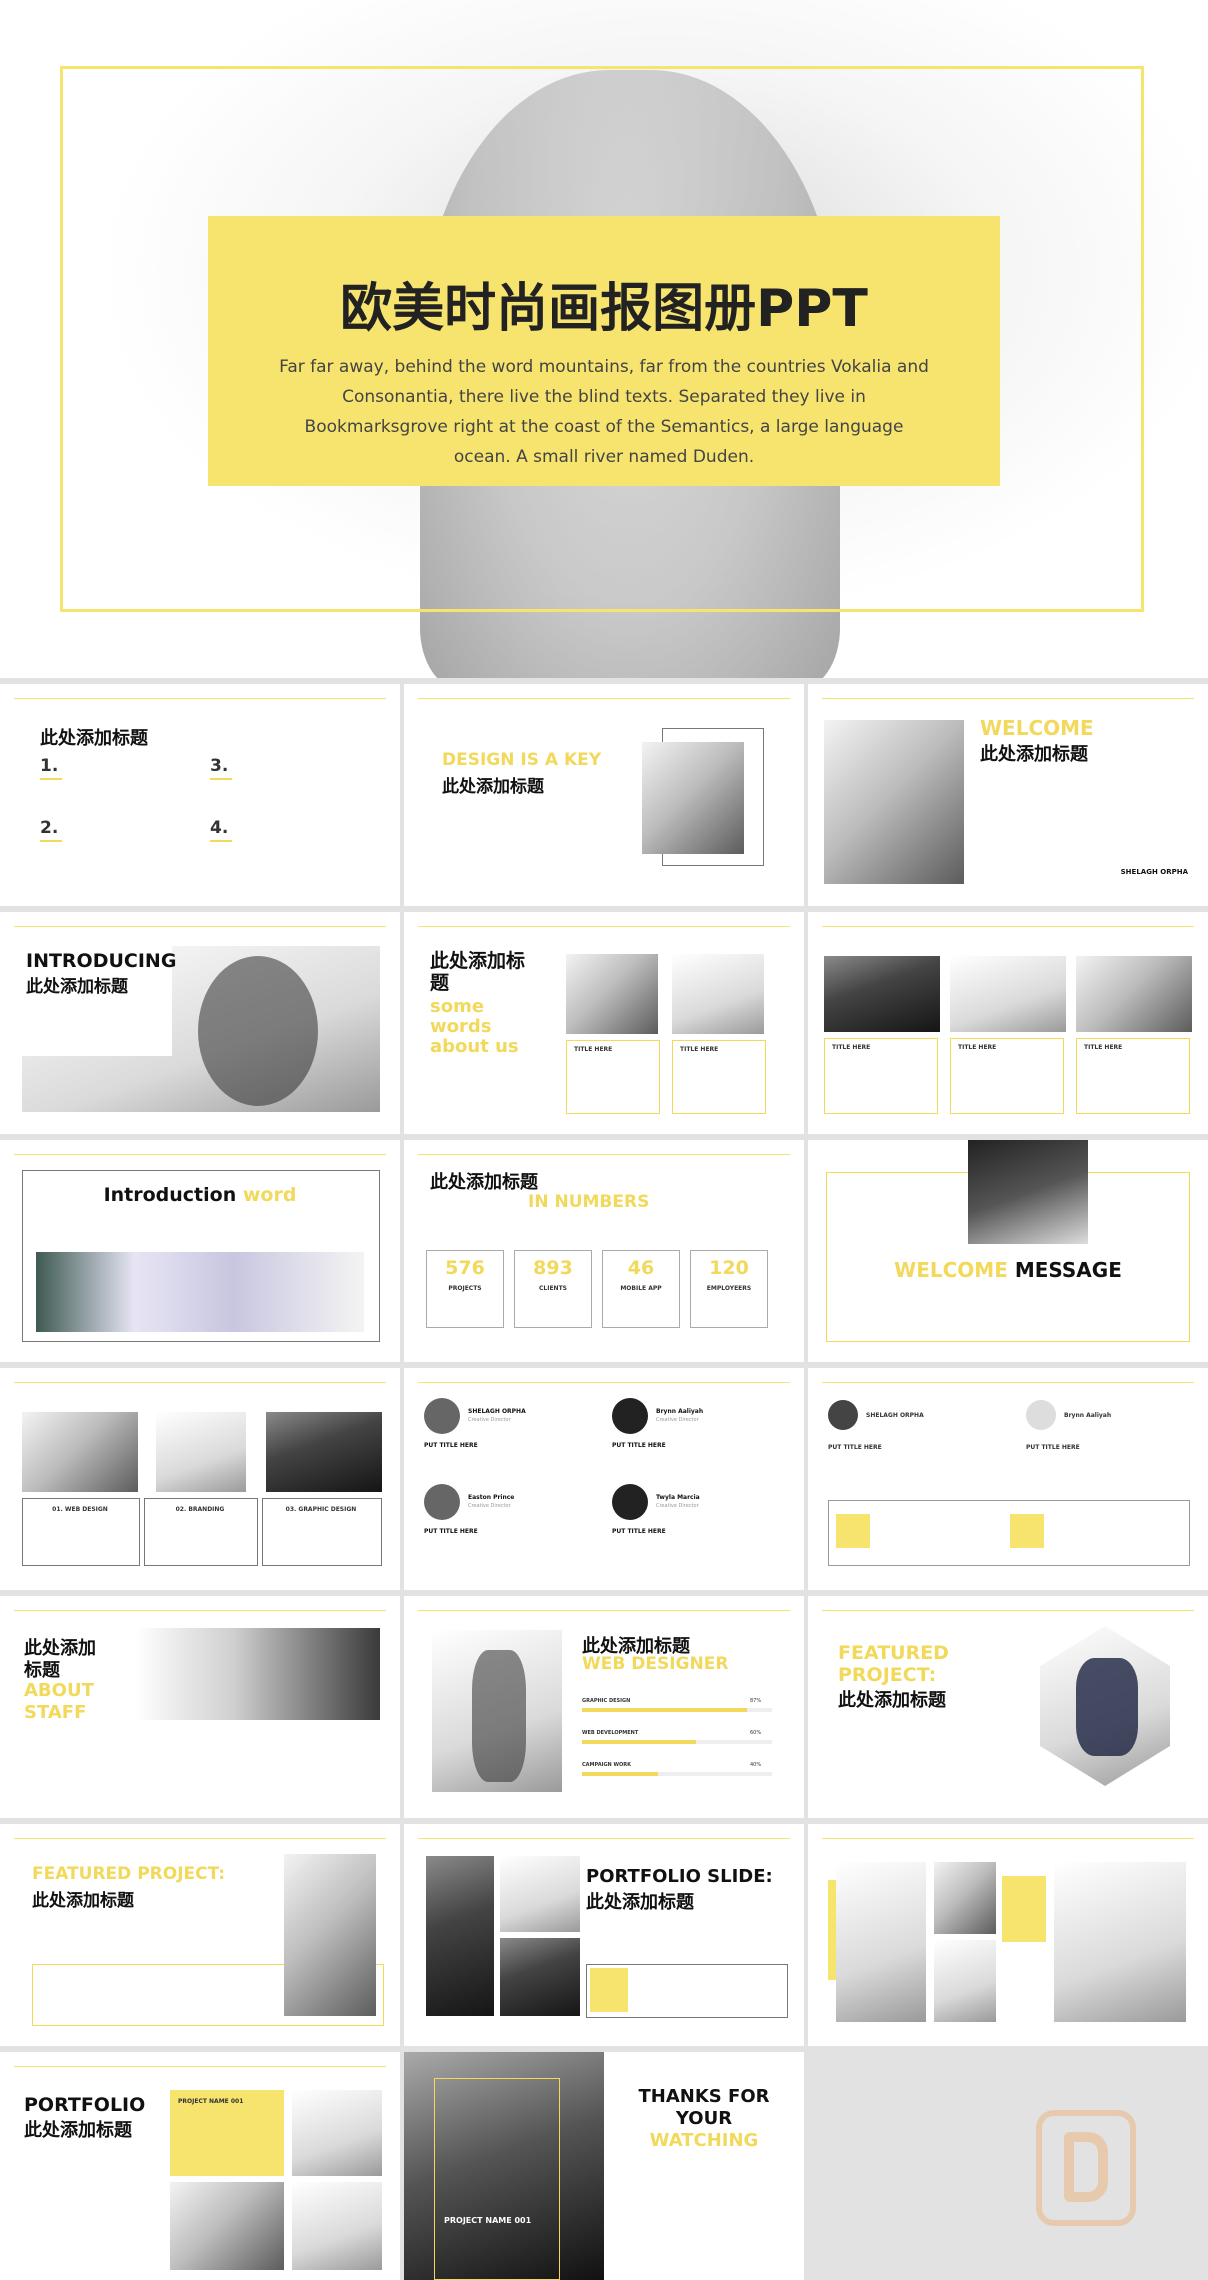  What do you see at coordinates (1037, 728) in the screenshot?
I see `title-en: WELCOME` at bounding box center [1037, 728].